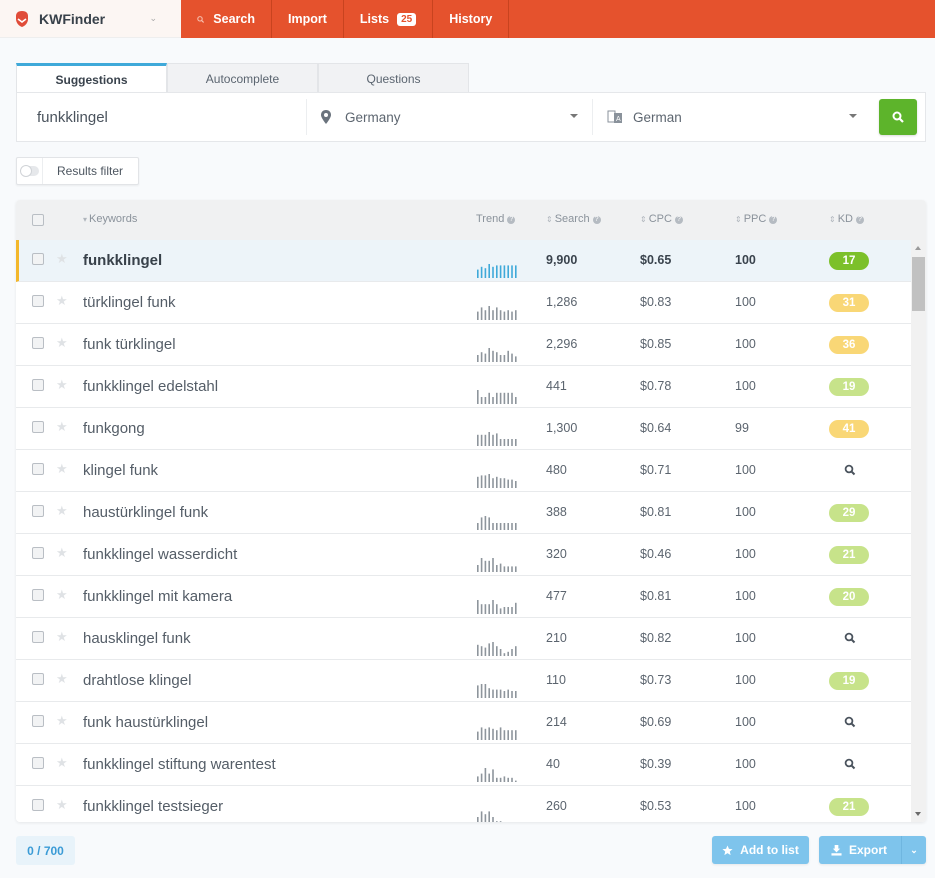 This screenshot has width=935, height=878. What do you see at coordinates (463, 513) in the screenshot?
I see `table-row: ★ haustürklingel funk 388 $0.81 100 29` at bounding box center [463, 513].